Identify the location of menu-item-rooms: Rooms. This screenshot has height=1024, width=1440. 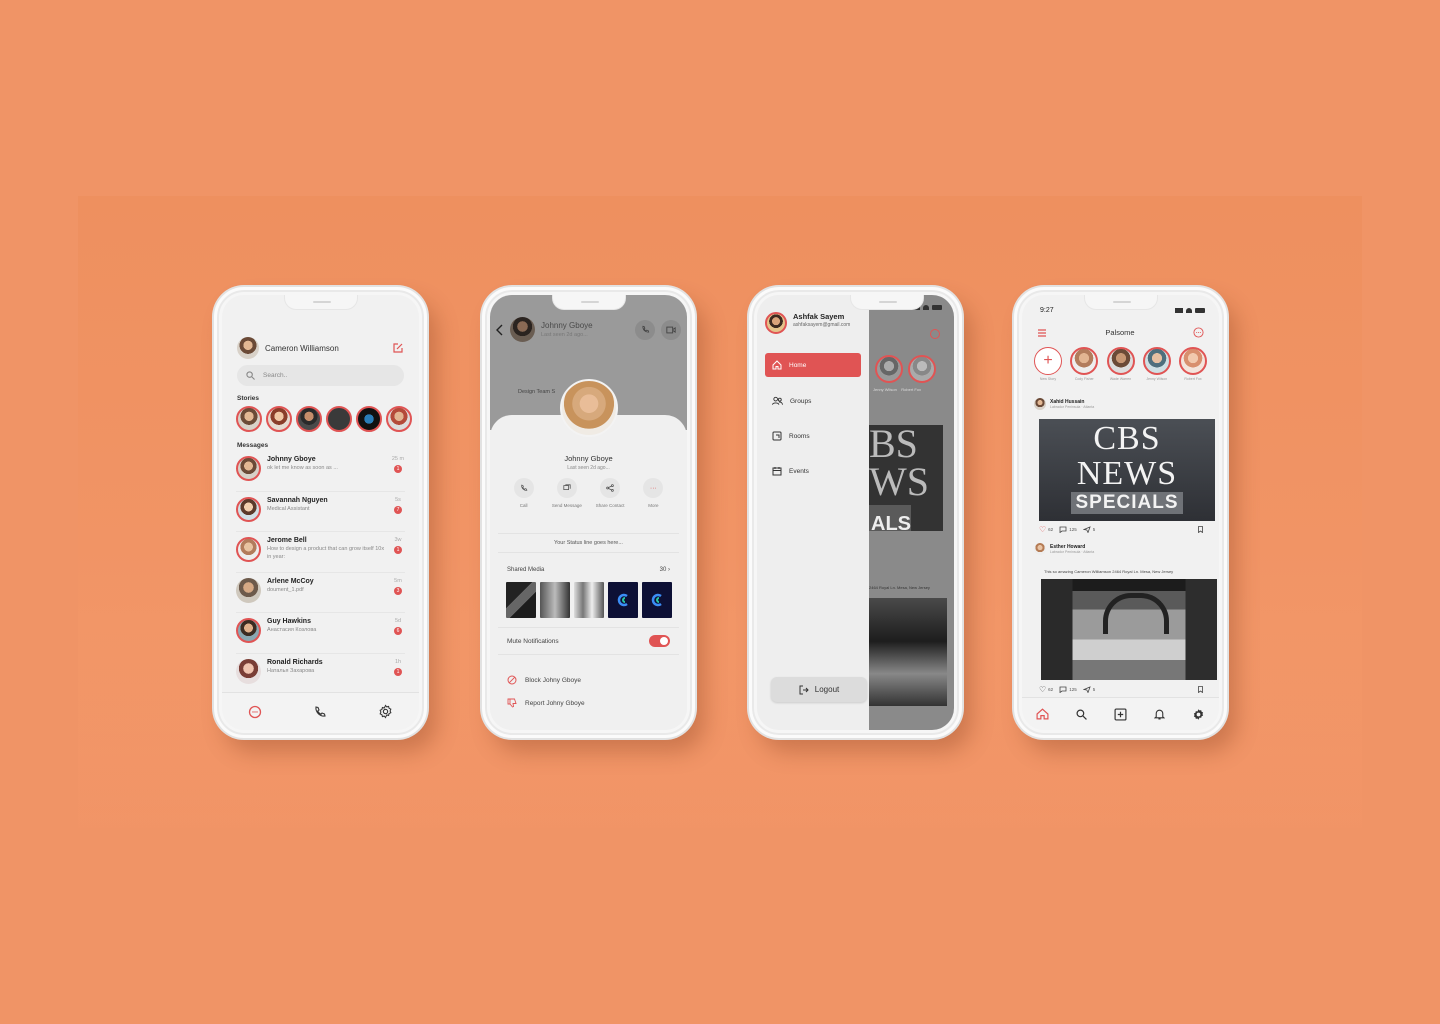
(813, 436).